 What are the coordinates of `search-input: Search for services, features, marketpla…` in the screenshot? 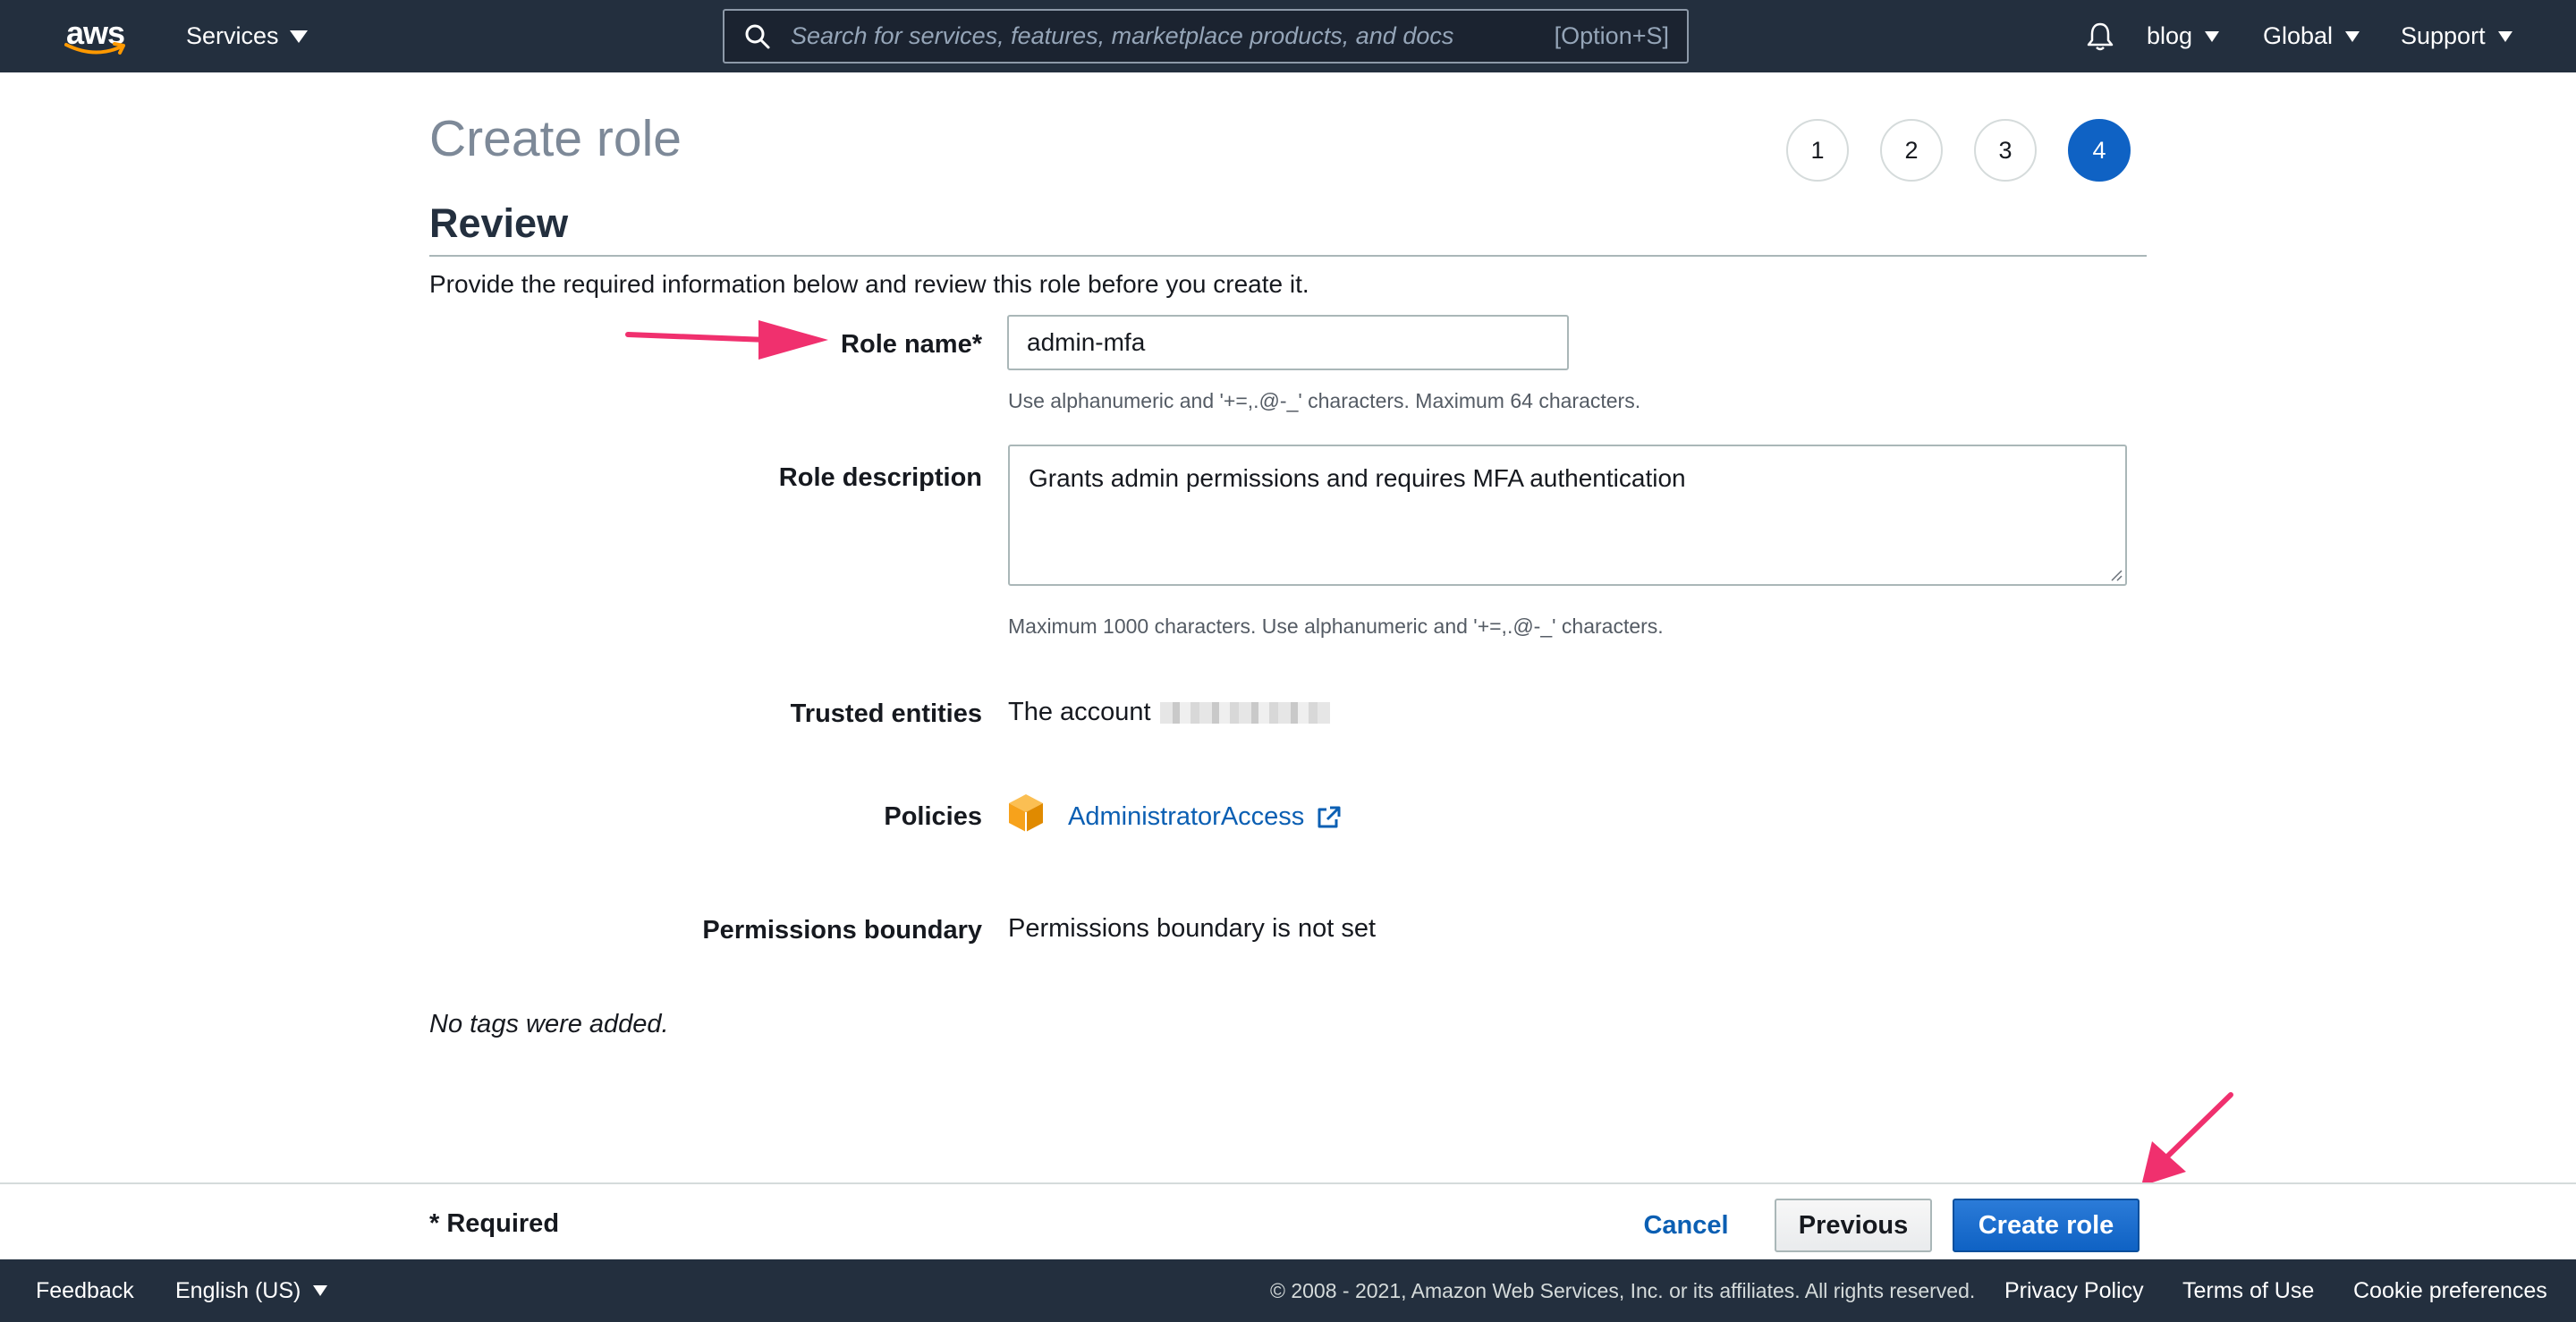 It's located at (1206, 36).